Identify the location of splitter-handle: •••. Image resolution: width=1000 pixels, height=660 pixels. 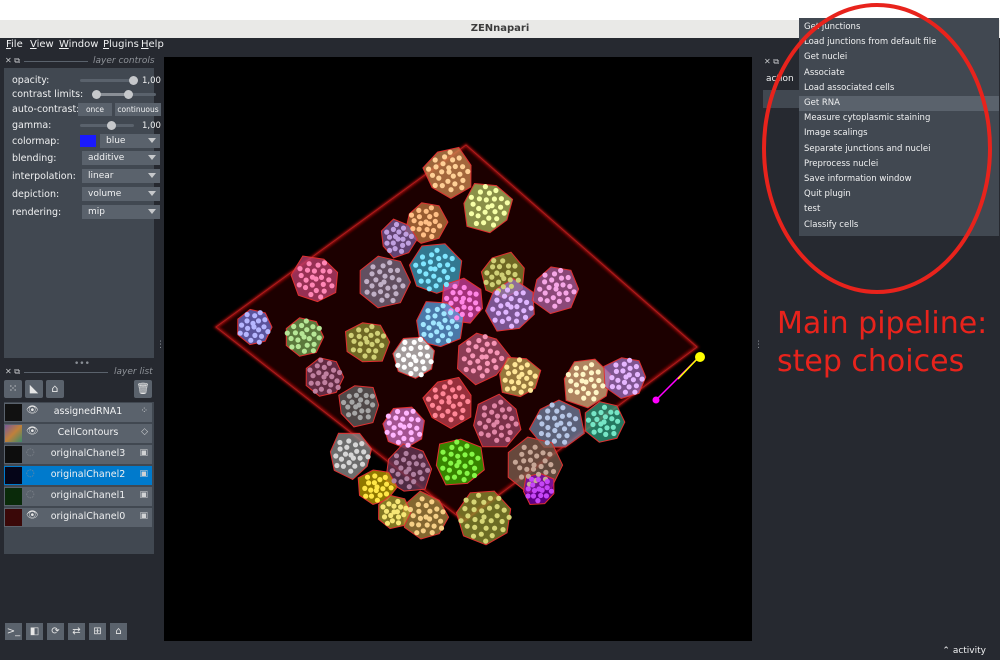
(82, 364).